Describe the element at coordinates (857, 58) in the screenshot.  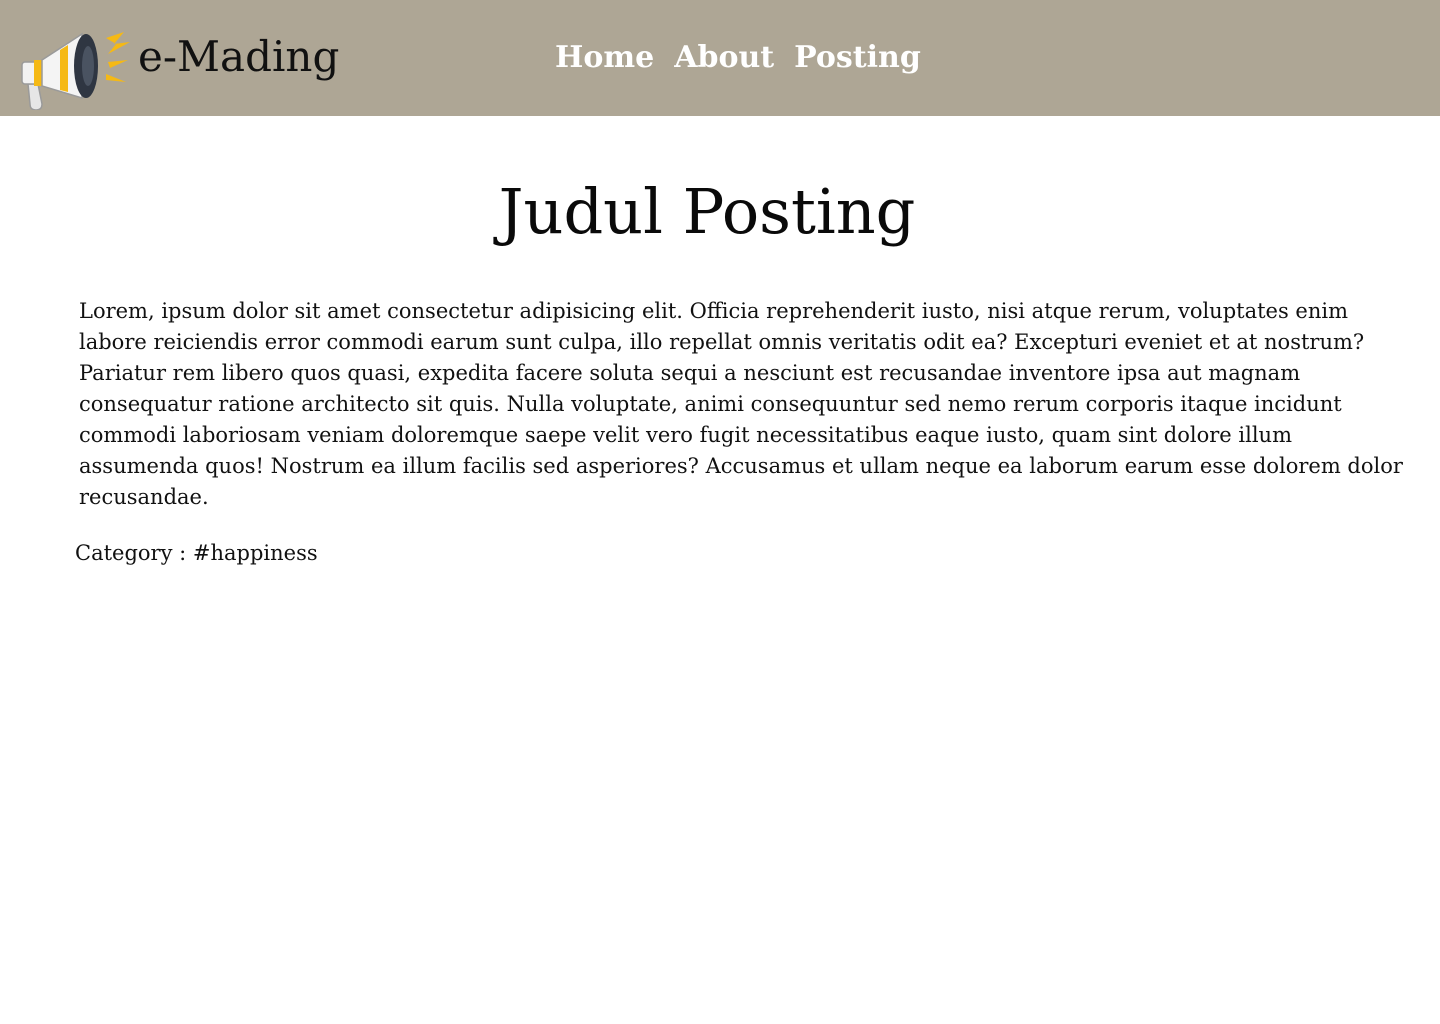
I see `nav-posting-link: Posting` at that location.